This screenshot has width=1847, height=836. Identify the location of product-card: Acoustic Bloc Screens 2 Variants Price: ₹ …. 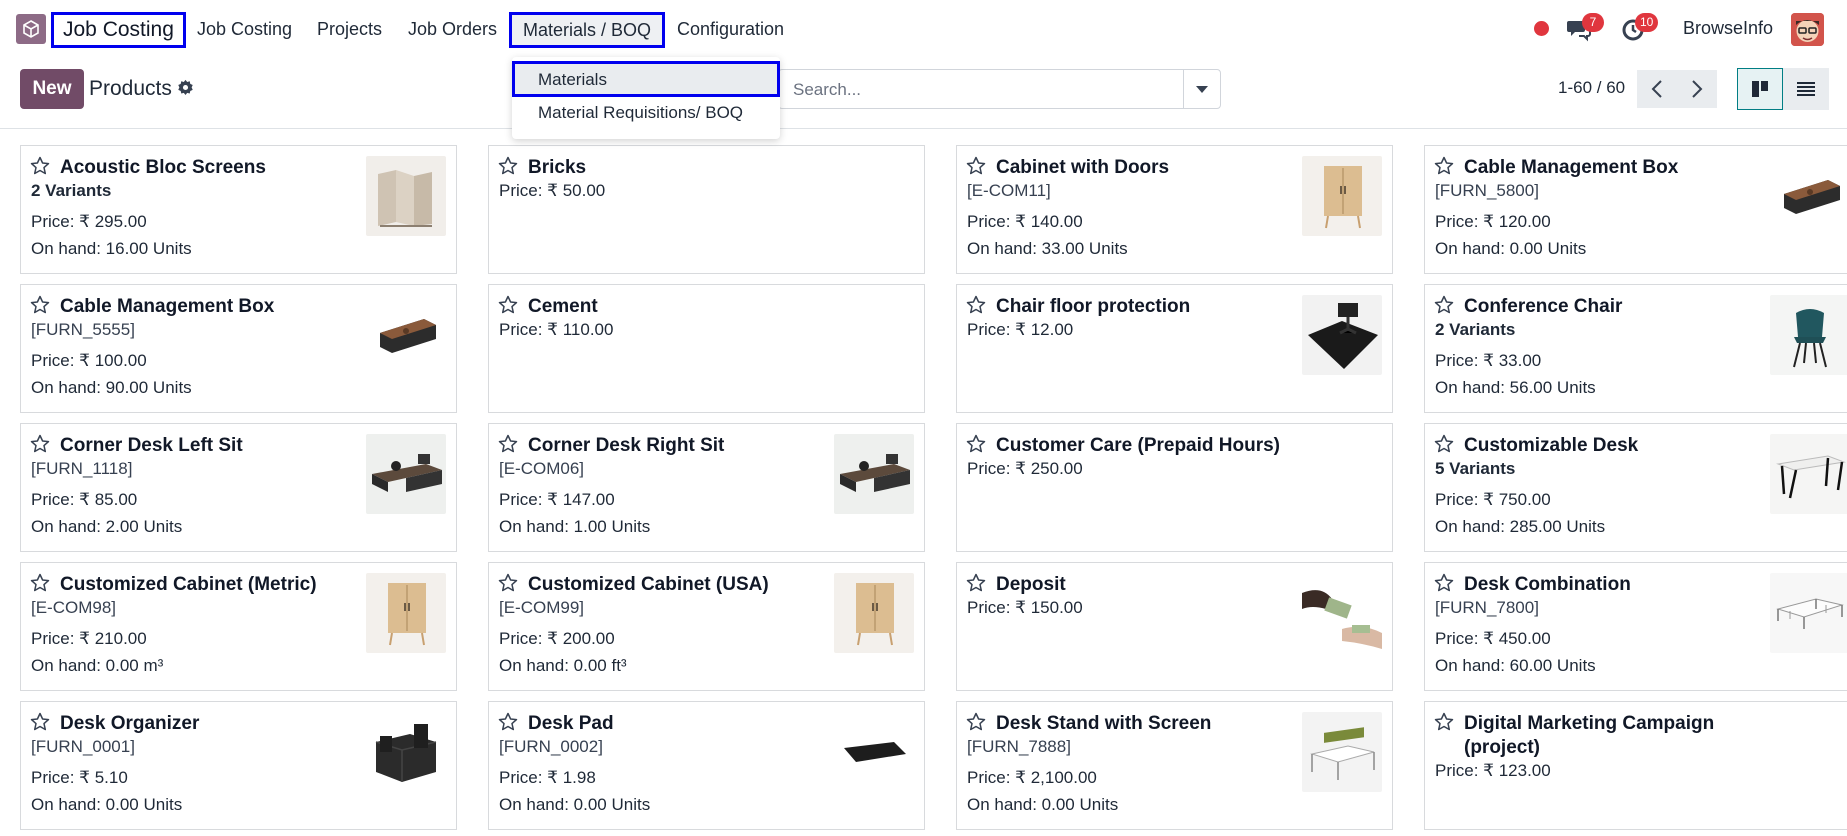
(238, 209).